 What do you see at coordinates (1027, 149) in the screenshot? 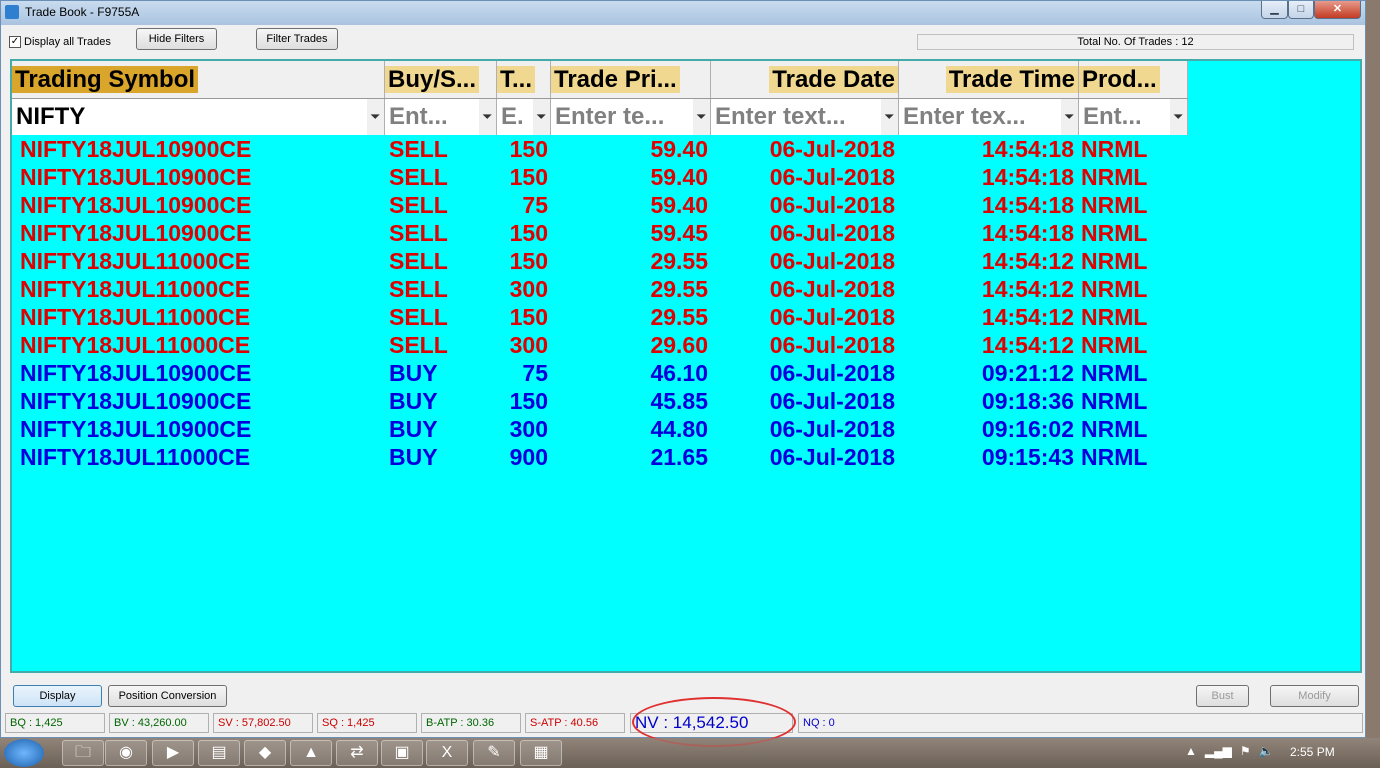
I see `cell-trade-time: 14:54:18` at bounding box center [1027, 149].